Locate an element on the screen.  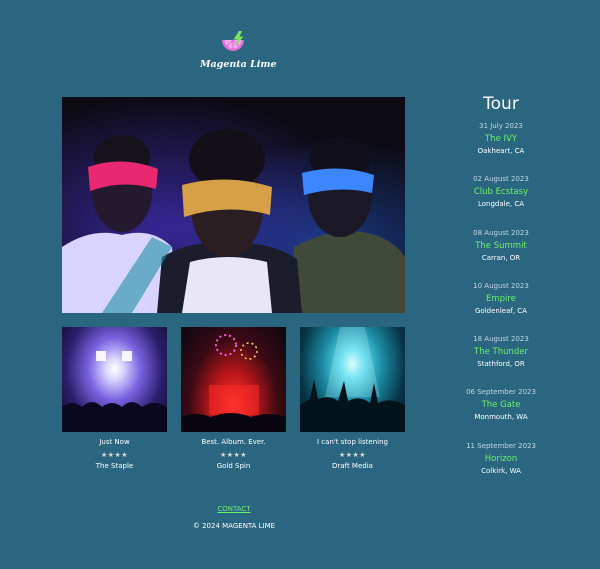
tour-date: 06 September 2023 is located at coordinates (501, 392).